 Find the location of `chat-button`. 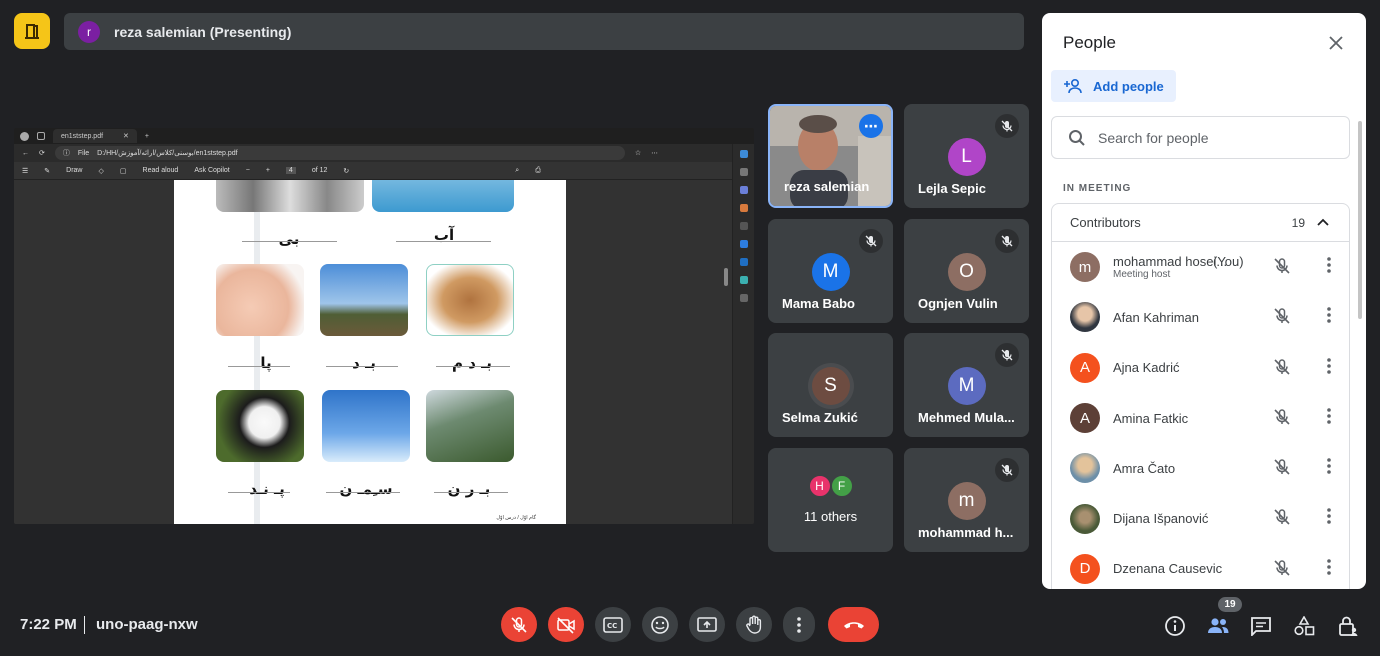

chat-button is located at coordinates (1261, 626).